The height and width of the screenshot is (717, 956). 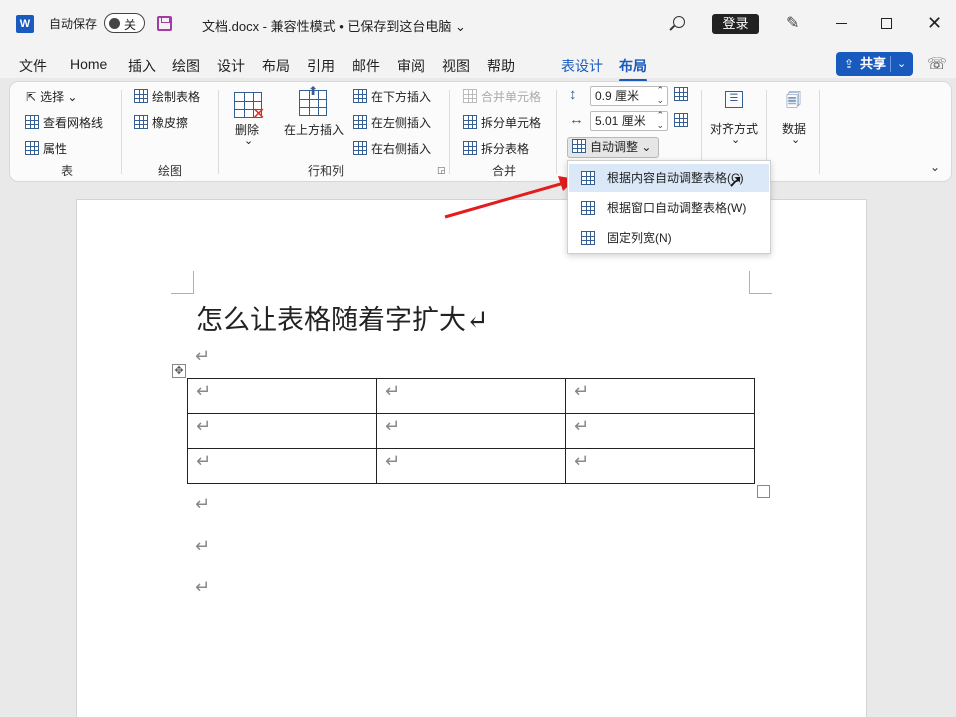 What do you see at coordinates (633, 69) in the screenshot?
I see `tab-table-layout: 布局` at bounding box center [633, 69].